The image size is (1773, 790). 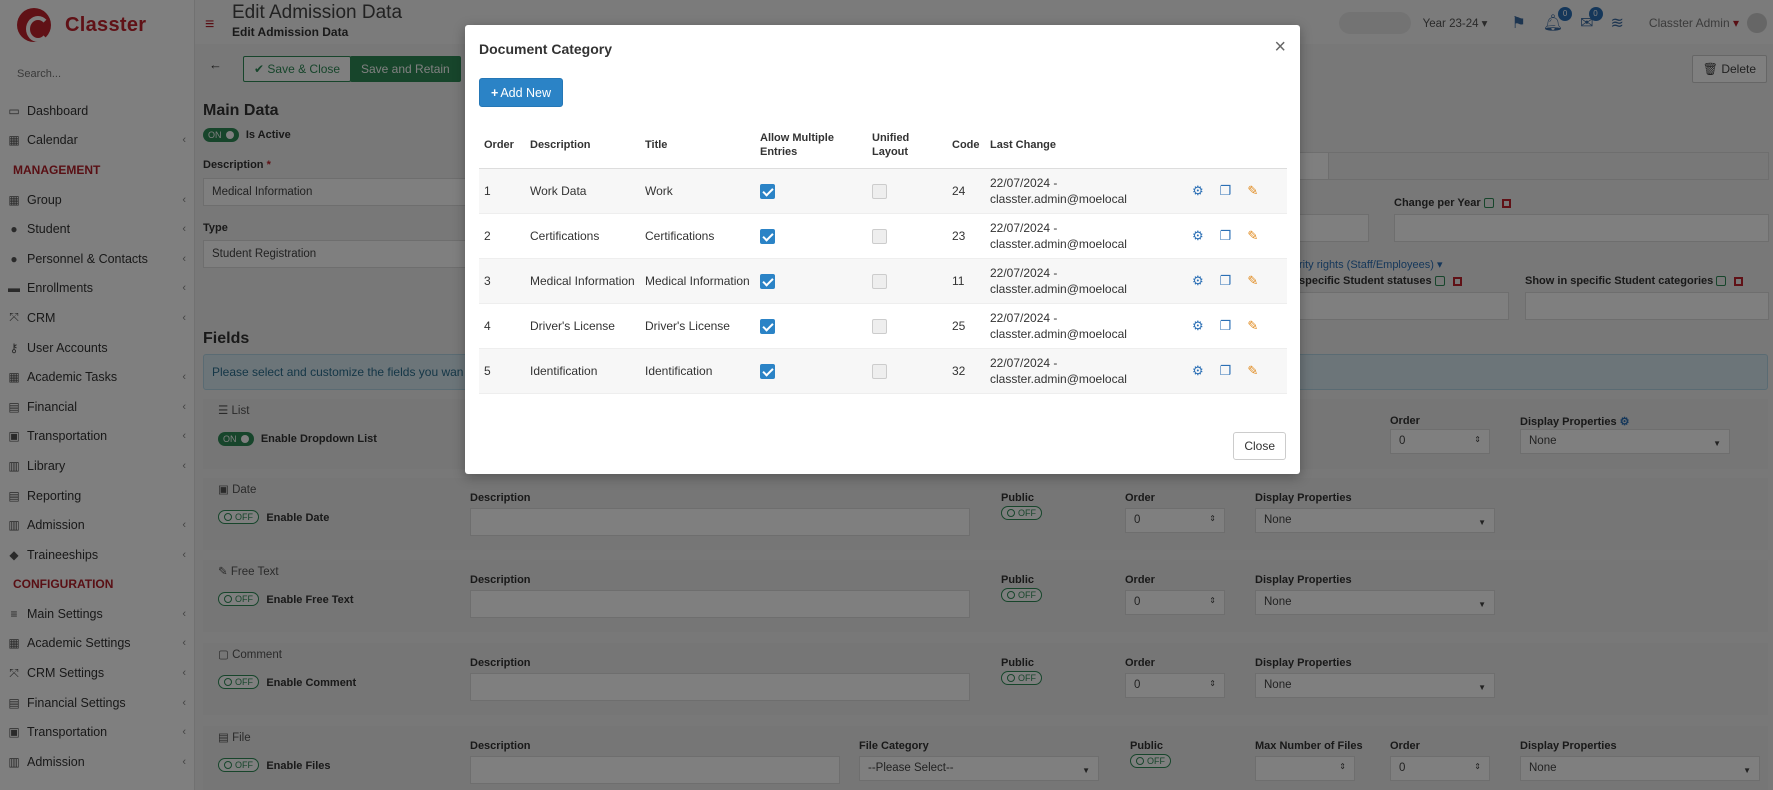 What do you see at coordinates (697, 191) in the screenshot?
I see `cell-title: Work` at bounding box center [697, 191].